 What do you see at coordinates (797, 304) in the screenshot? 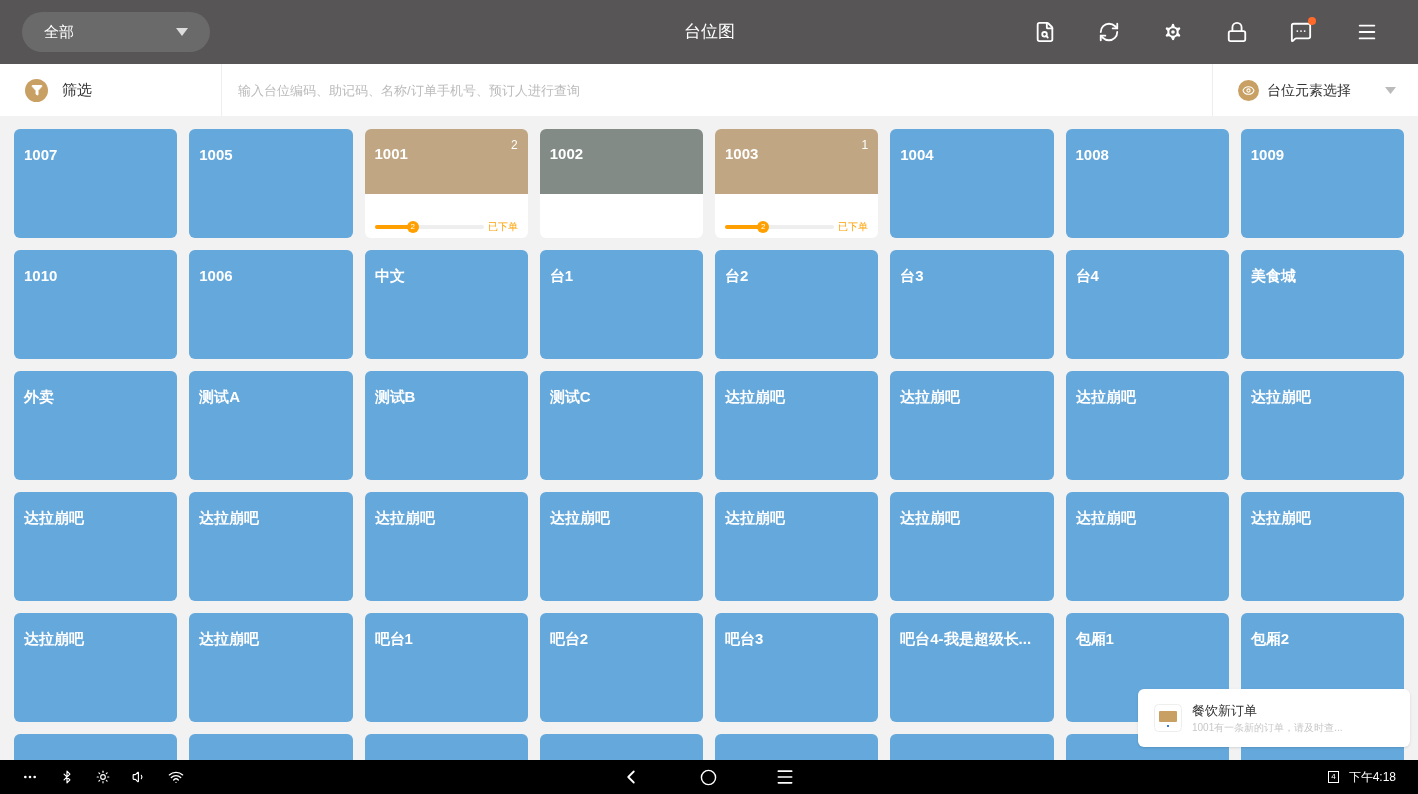
I see `table-tile: 台2` at bounding box center [797, 304].